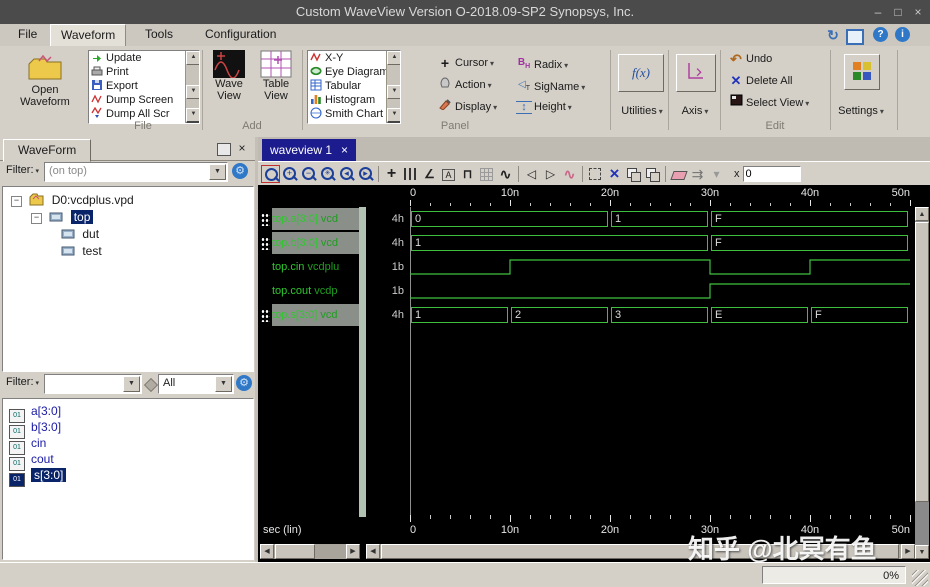 The width and height of the screenshot is (930, 587). Describe the element at coordinates (315, 315) in the screenshot. I see `signal-name: top.s[3:0] vcd` at that location.